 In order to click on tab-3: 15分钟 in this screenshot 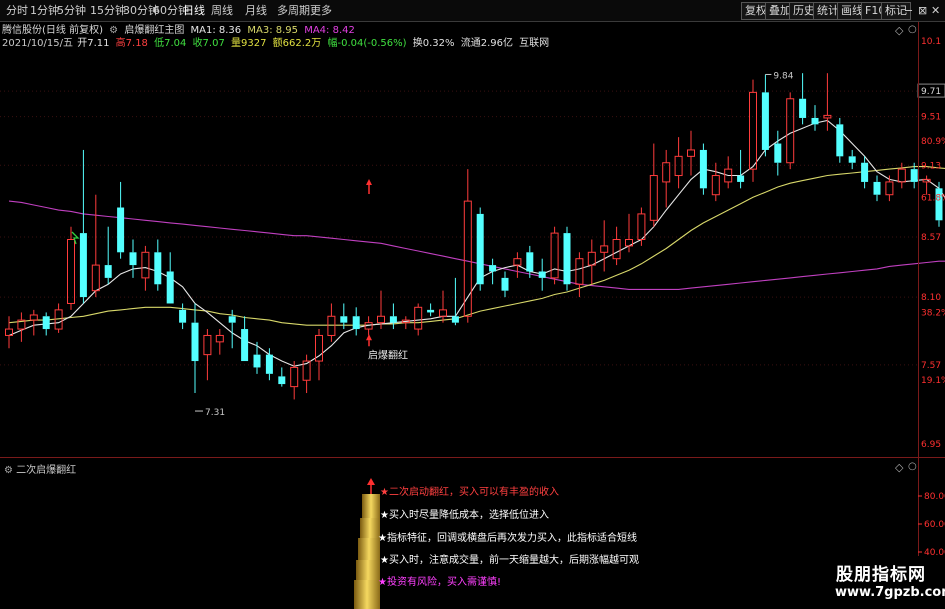, I will do `click(108, 11)`.